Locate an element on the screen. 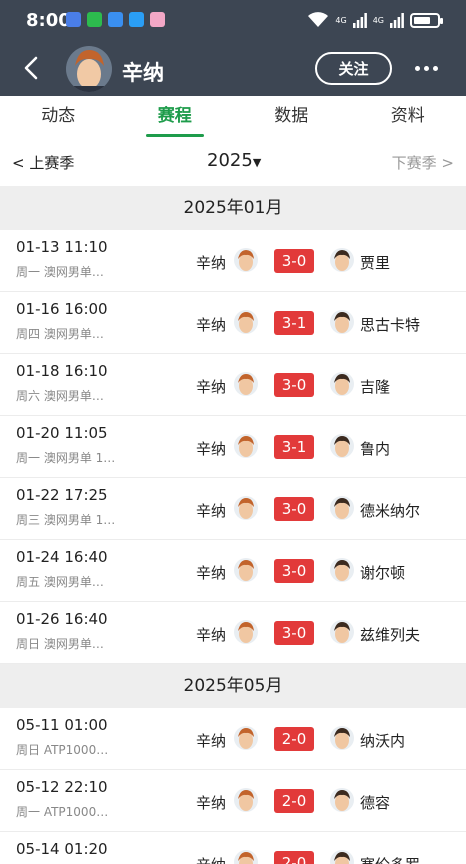 This screenshot has width=466, height=864. match-datetime: 05-12 22:10 is located at coordinates (62, 787).